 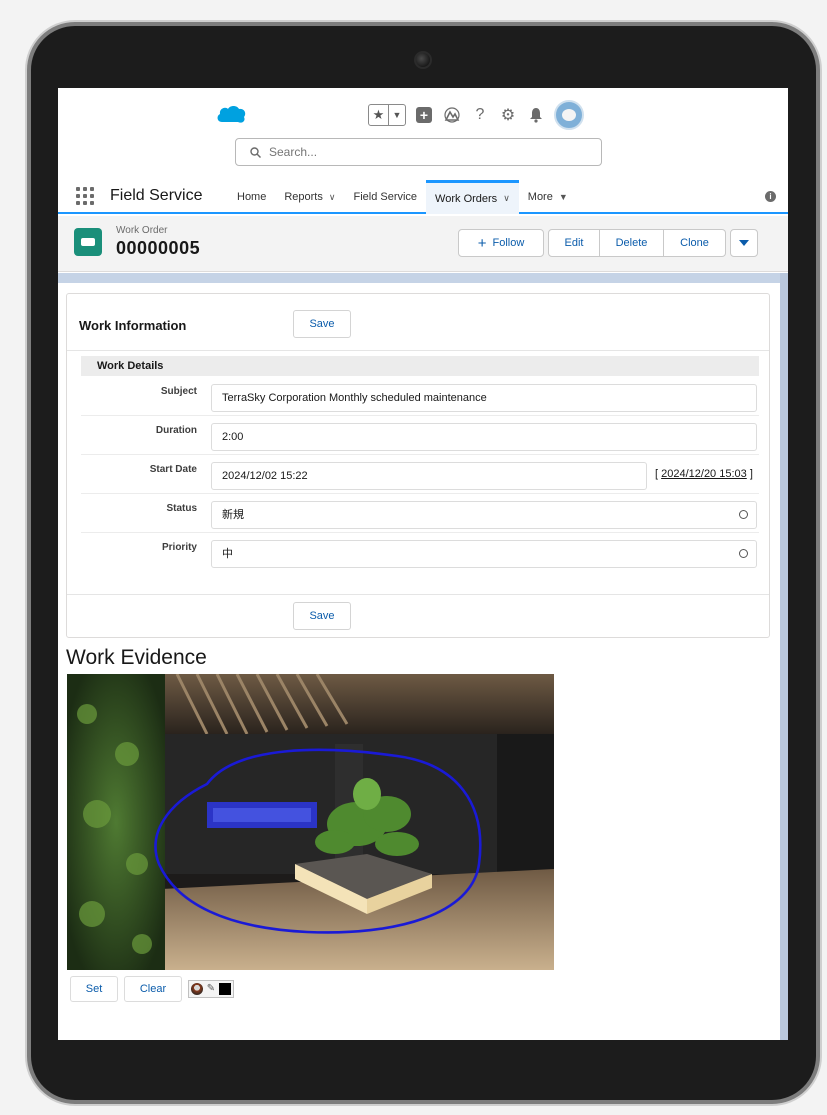 I want to click on start-date-field: 2024/12/02 15:22, so click(x=429, y=476).